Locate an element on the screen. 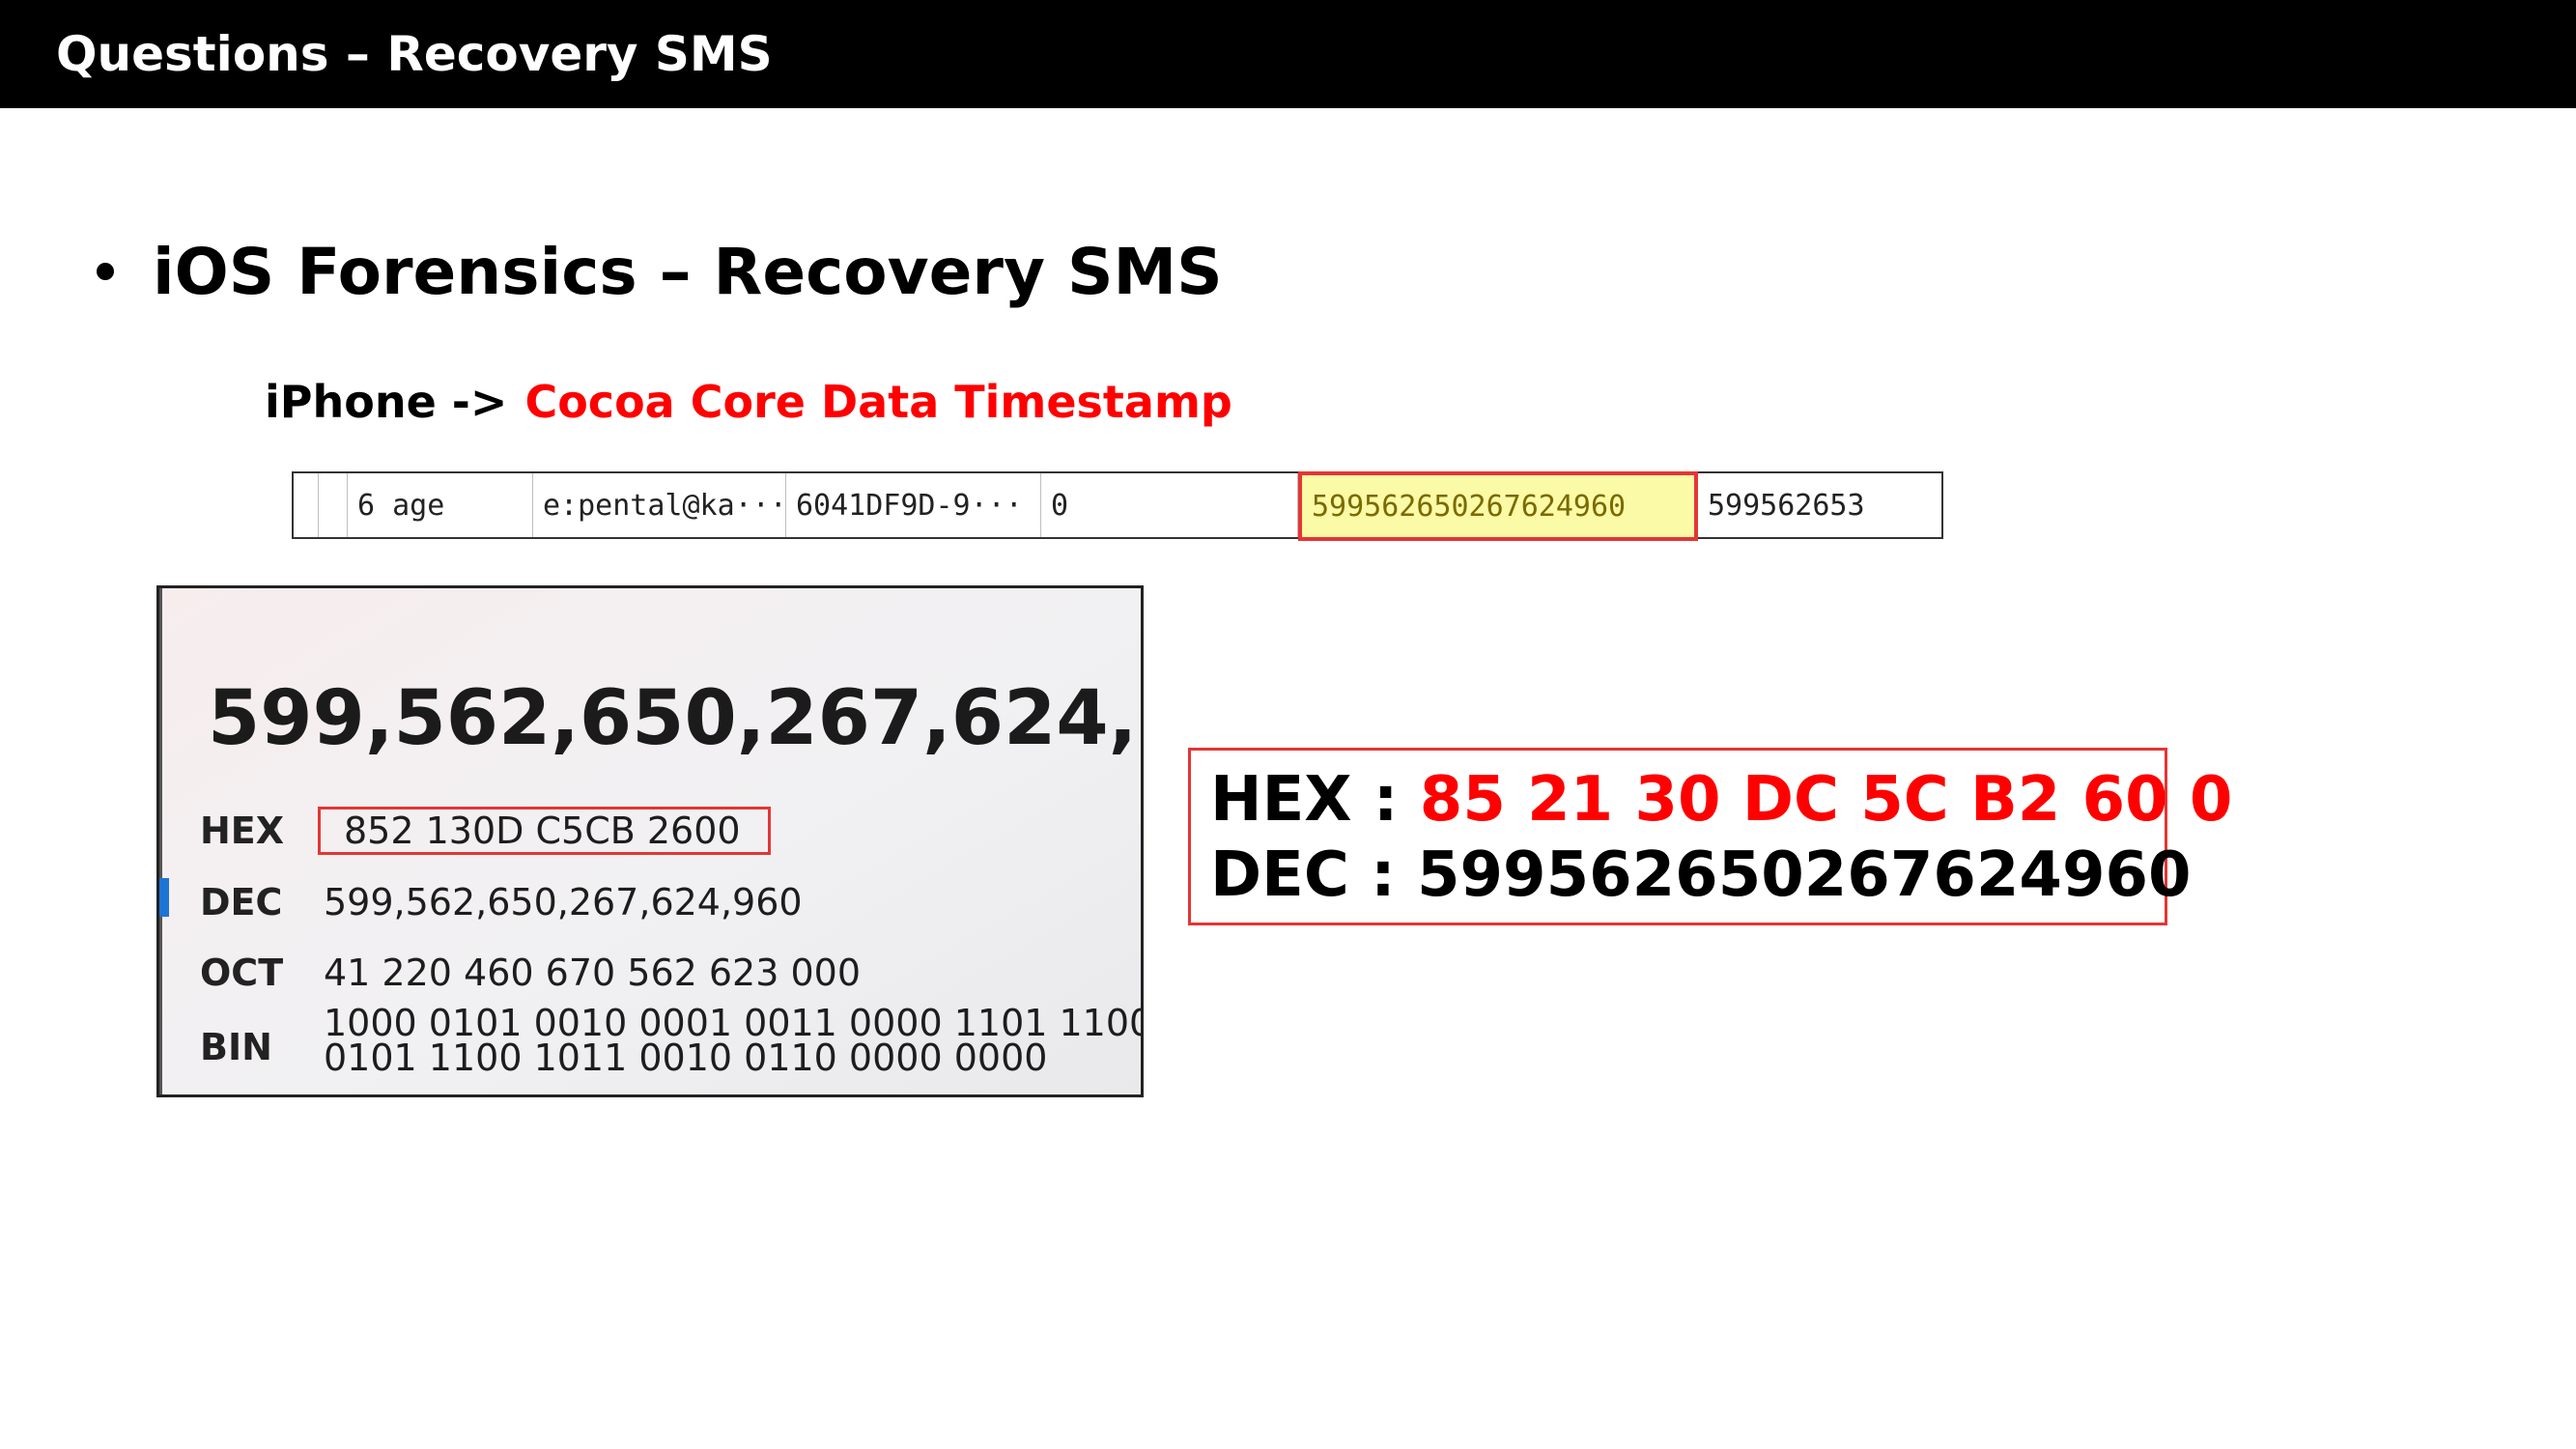  result-hex-label: HEX : is located at coordinates (1315, 800).